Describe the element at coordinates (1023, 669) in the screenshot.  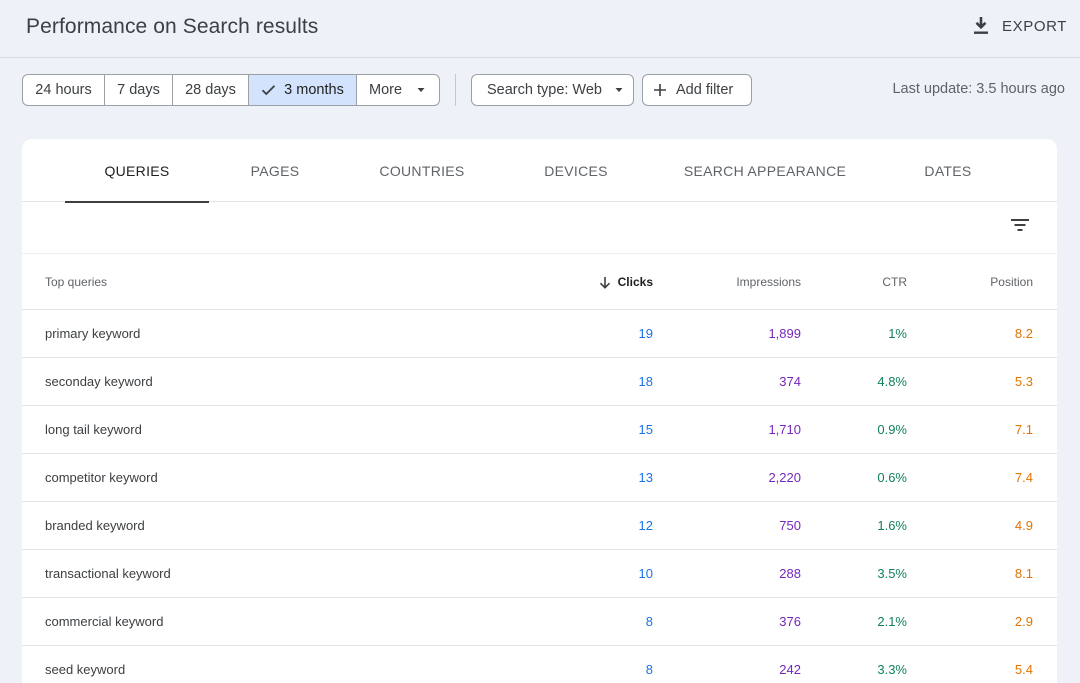
I see `position-cell: 5.4` at that location.